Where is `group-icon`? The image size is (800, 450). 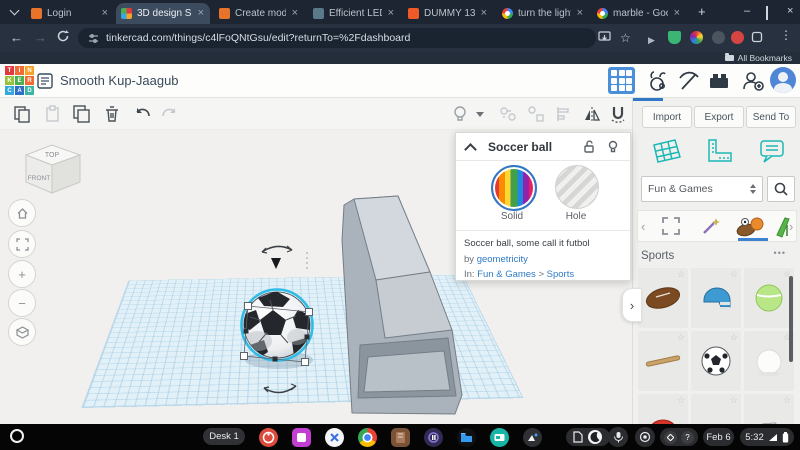 group-icon is located at coordinates (508, 116).